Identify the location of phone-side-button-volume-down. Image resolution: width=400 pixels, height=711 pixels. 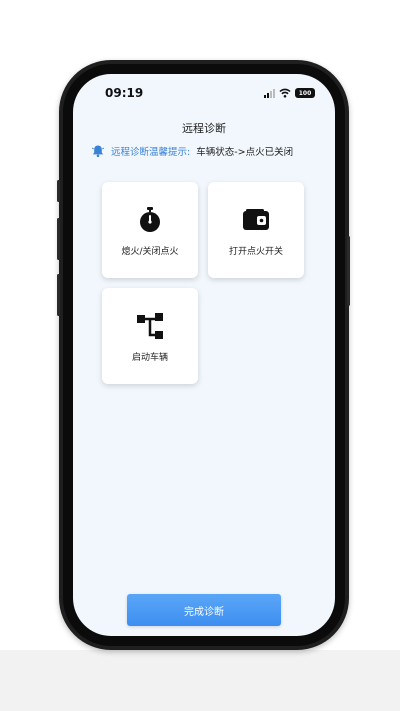
(58, 295).